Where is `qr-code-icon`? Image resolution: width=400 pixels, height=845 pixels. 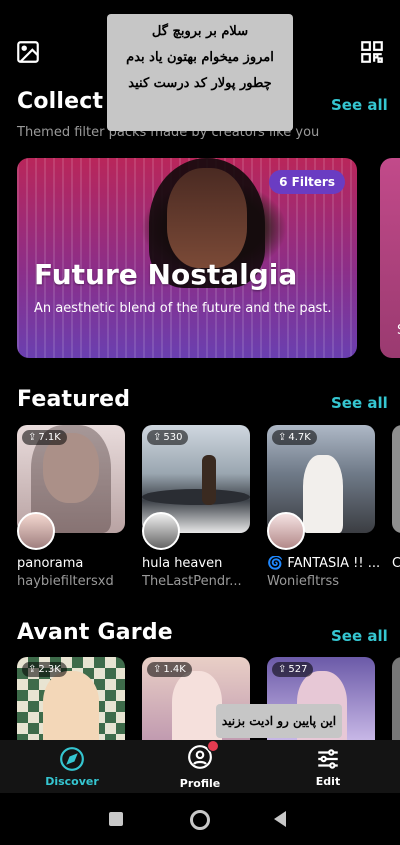 qr-code-icon is located at coordinates (372, 52).